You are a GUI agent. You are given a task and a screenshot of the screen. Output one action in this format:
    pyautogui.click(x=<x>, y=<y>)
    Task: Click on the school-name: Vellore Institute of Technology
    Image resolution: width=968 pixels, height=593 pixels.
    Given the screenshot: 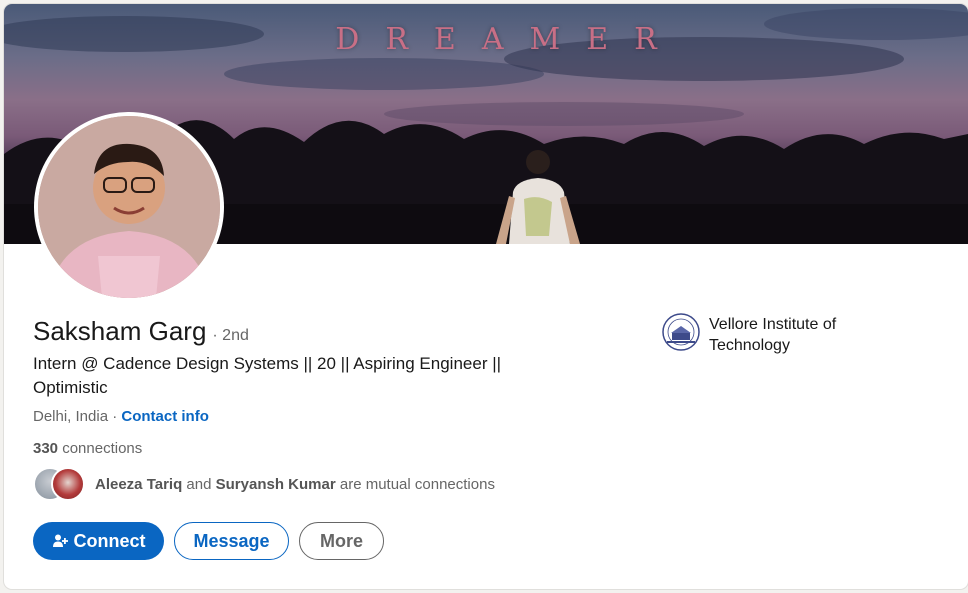 What is the action you would take?
    pyautogui.click(x=773, y=335)
    